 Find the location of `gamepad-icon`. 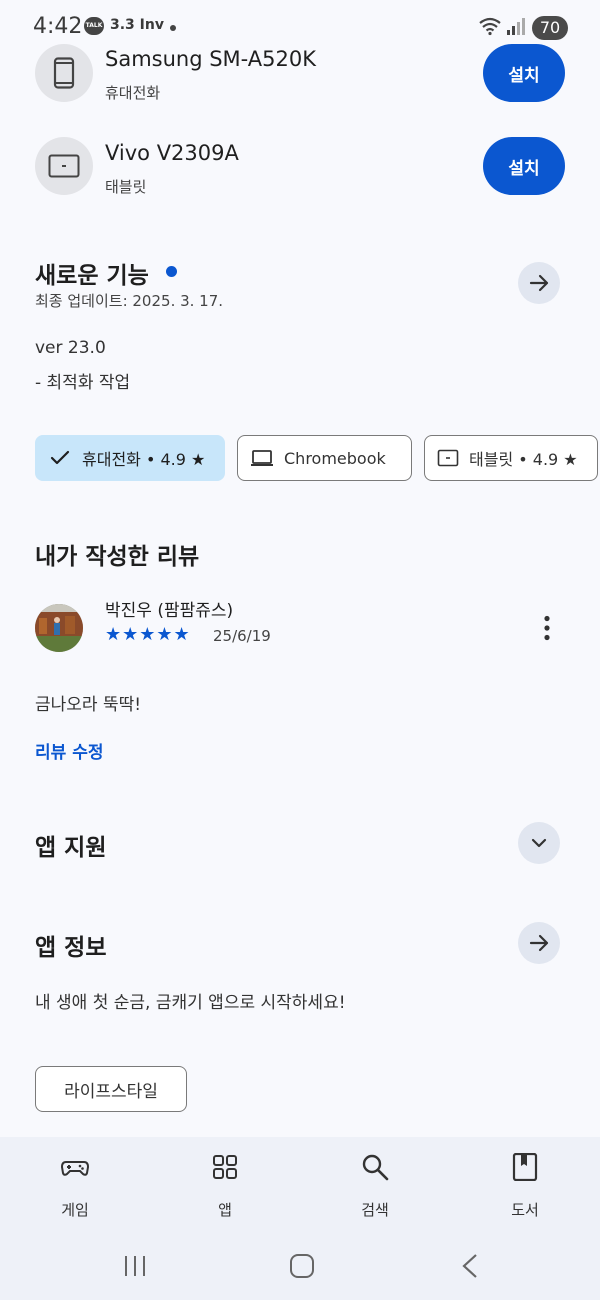

gamepad-icon is located at coordinates (75, 1168).